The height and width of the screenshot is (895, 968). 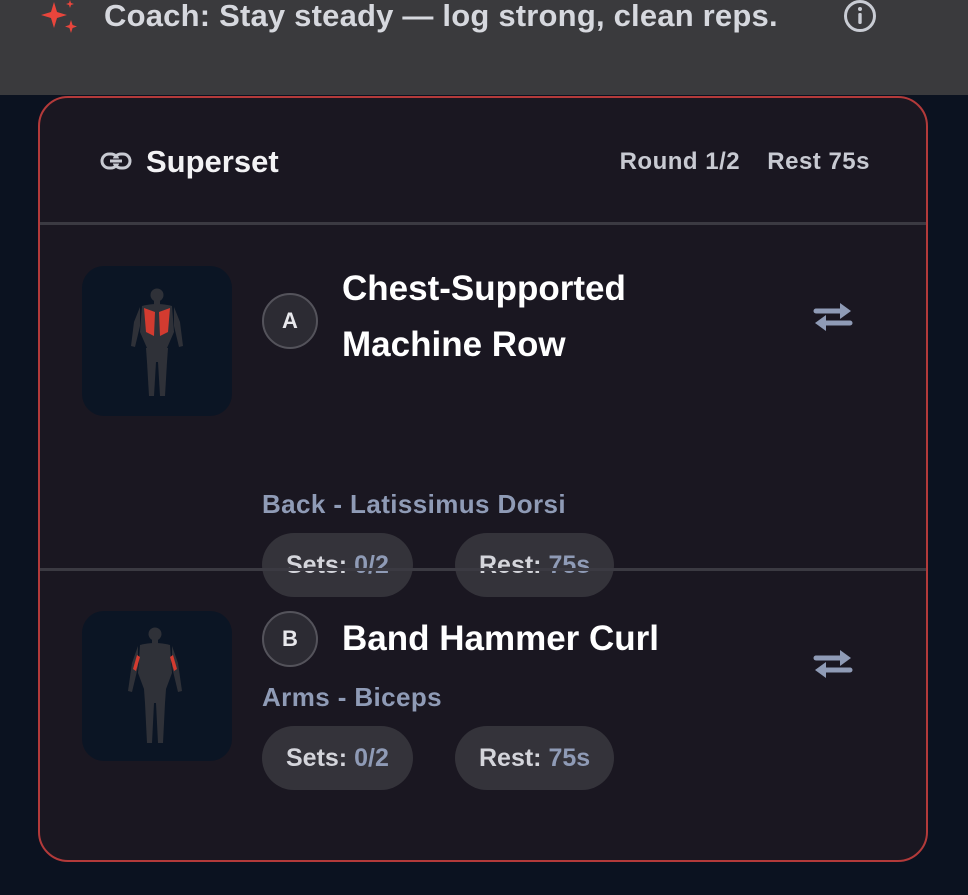 What do you see at coordinates (510, 758) in the screenshot?
I see `rest-label: Rest:` at bounding box center [510, 758].